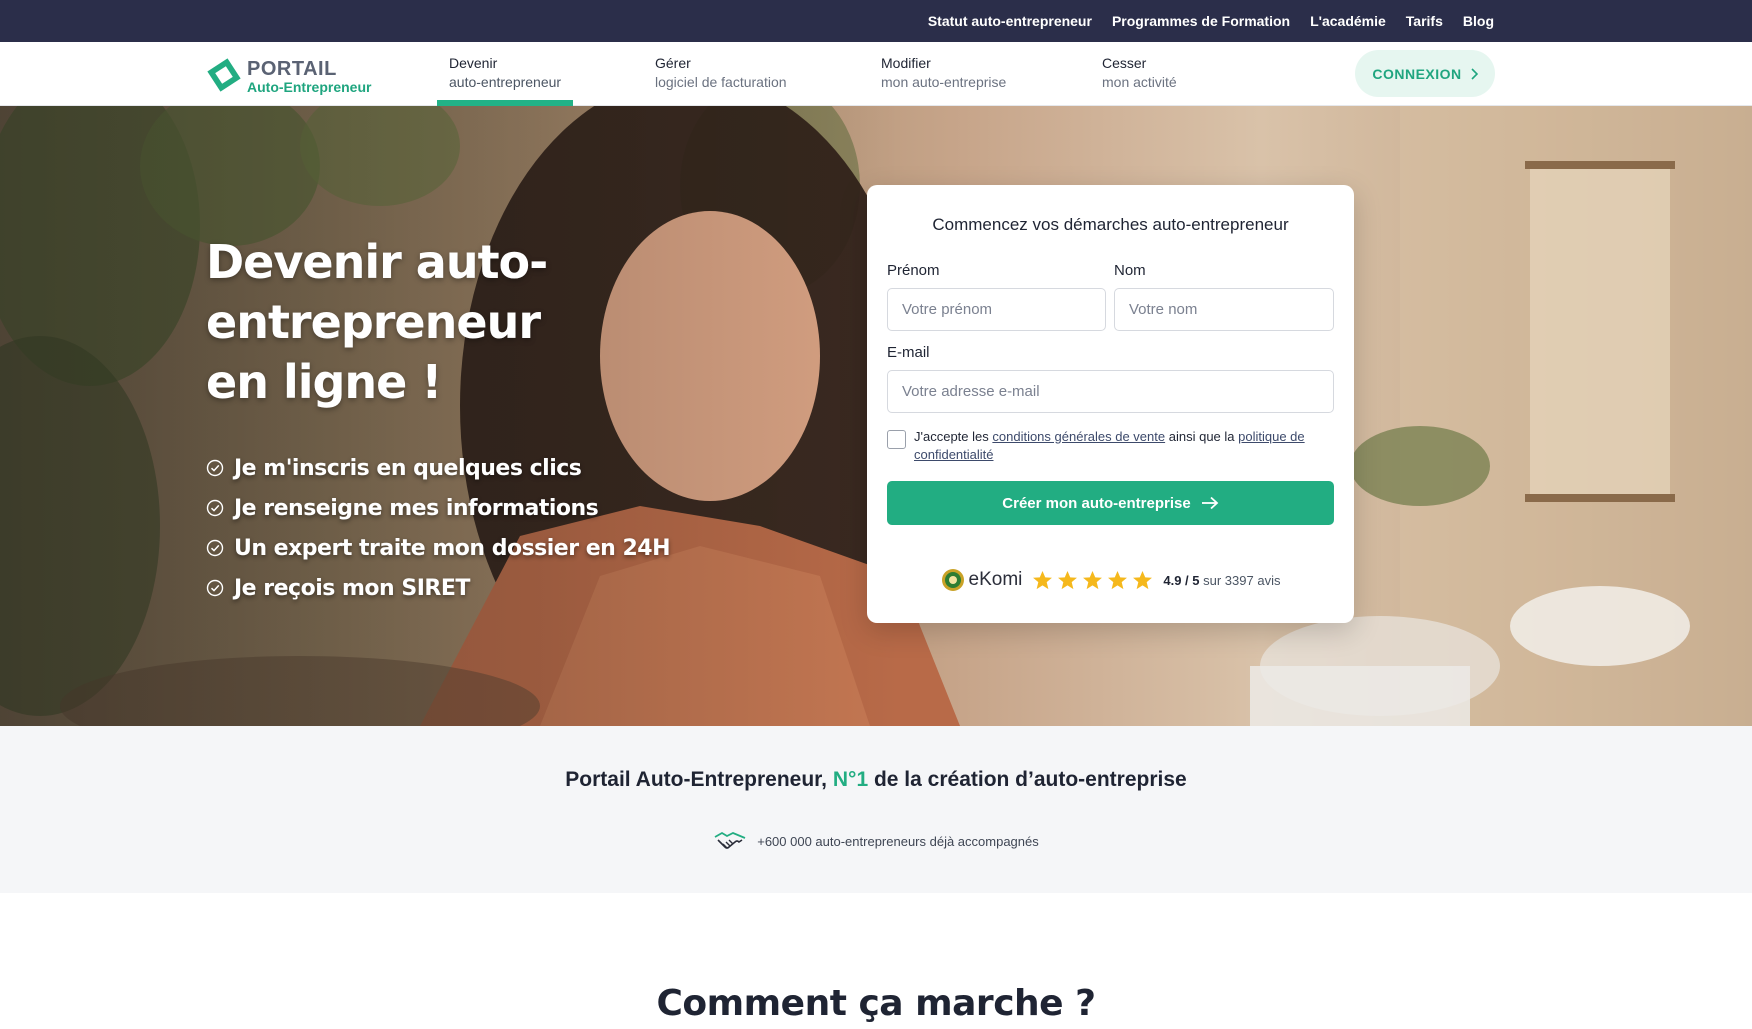 Image resolution: width=1752 pixels, height=1029 pixels. What do you see at coordinates (224, 75) in the screenshot?
I see `logo-mark-icon` at bounding box center [224, 75].